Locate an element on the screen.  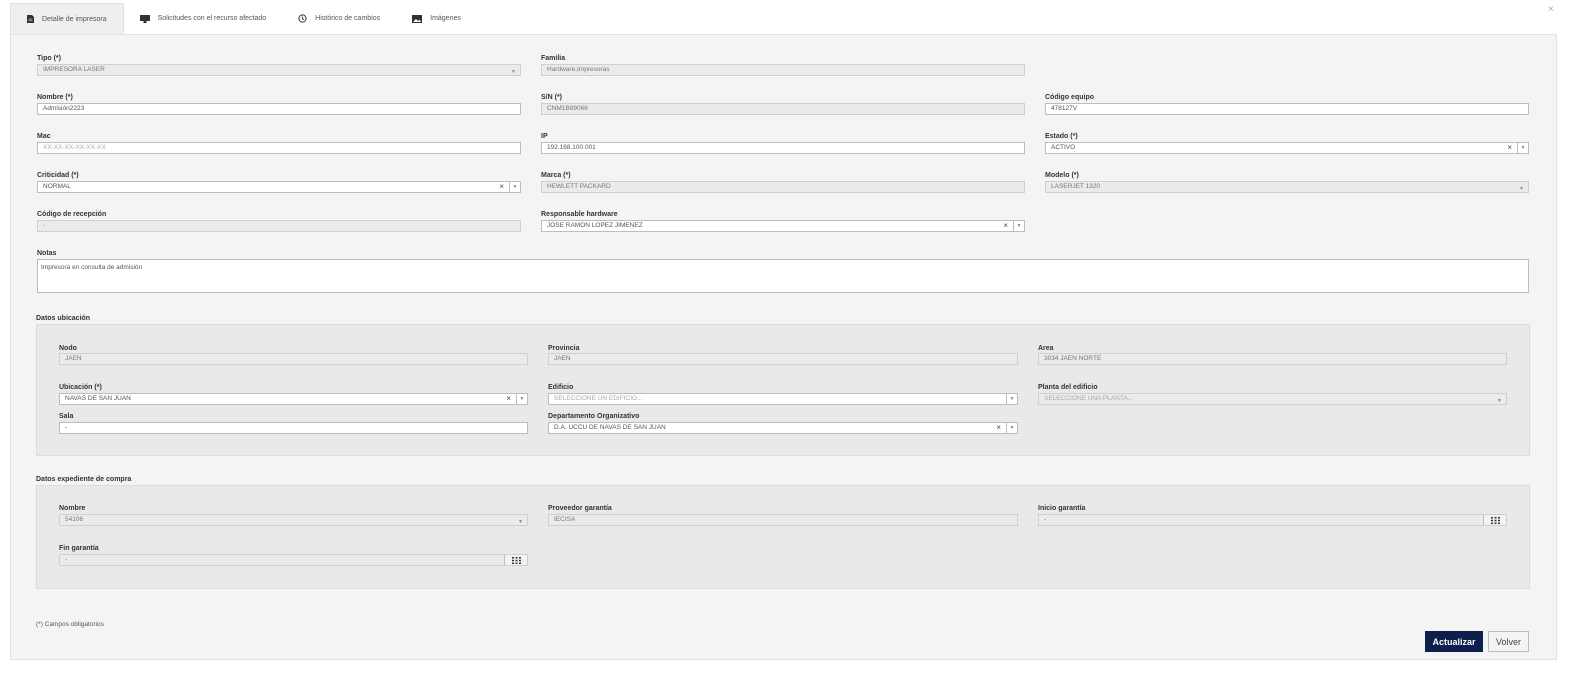
expediente-nombre-label: Nombre is located at coordinates (72, 508).